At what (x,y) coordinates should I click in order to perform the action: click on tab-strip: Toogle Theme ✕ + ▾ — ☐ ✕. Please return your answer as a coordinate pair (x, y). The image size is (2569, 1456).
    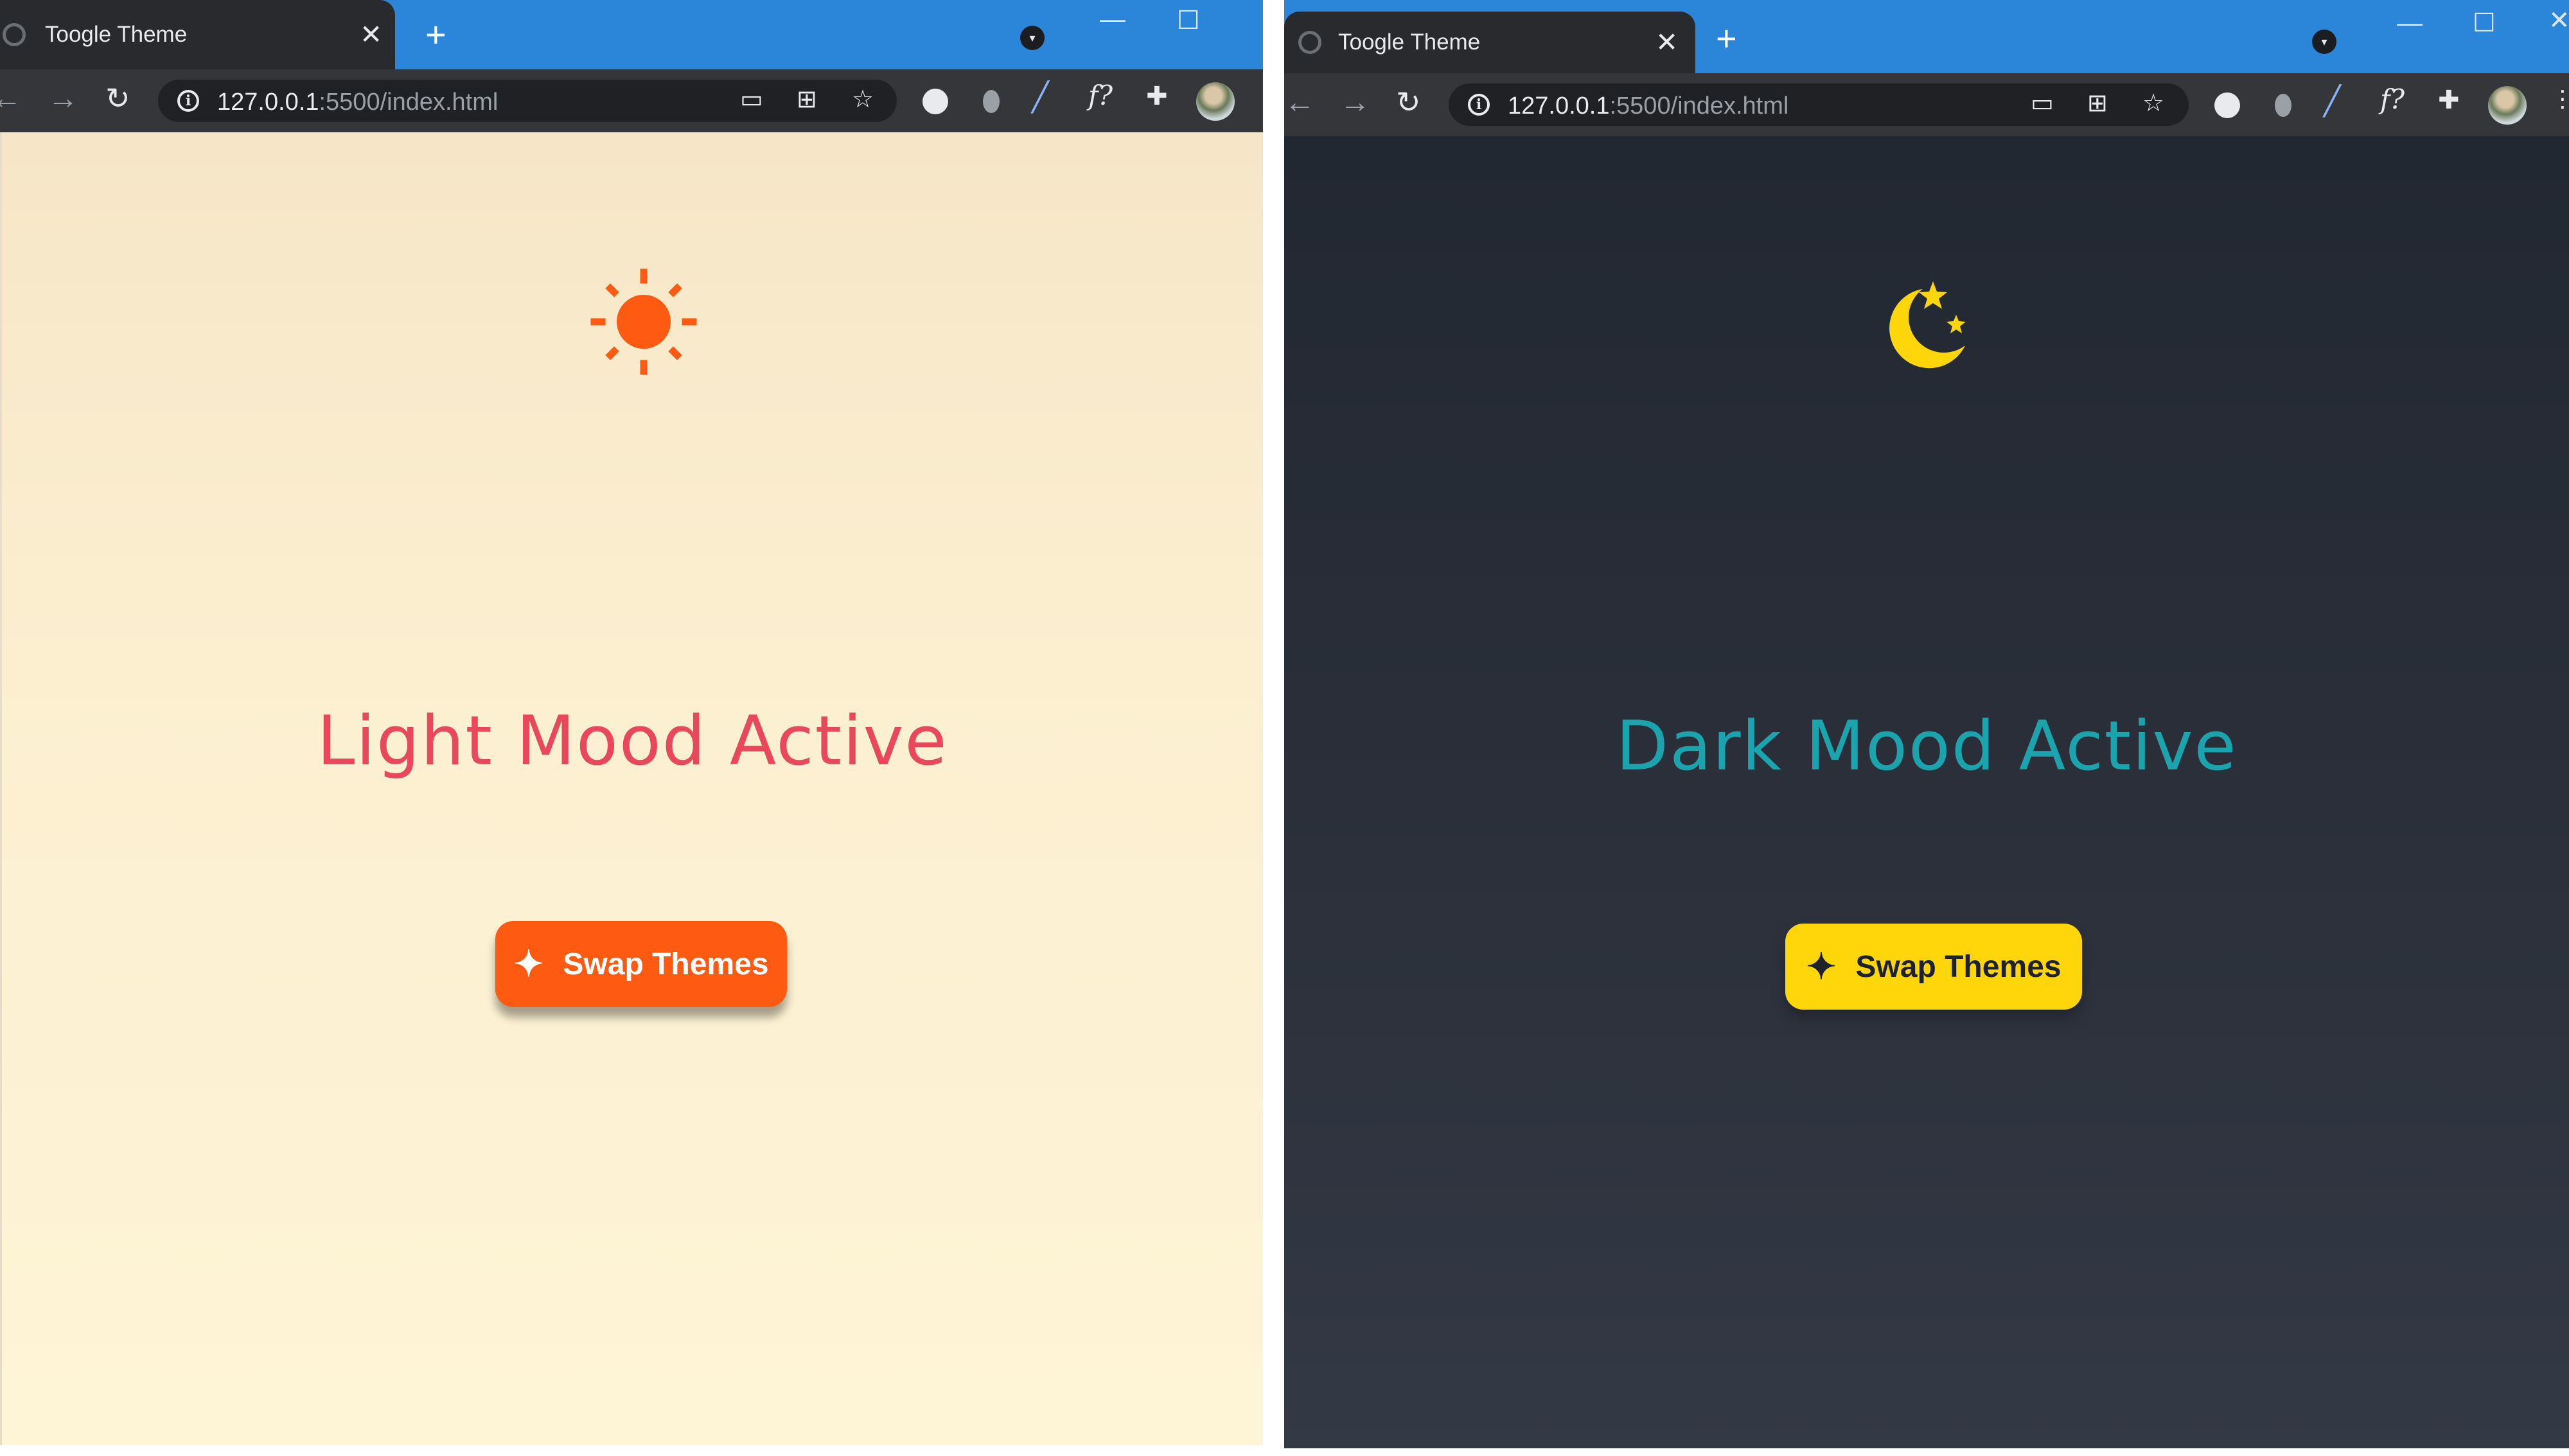
    Looking at the image, I should click on (1926, 36).